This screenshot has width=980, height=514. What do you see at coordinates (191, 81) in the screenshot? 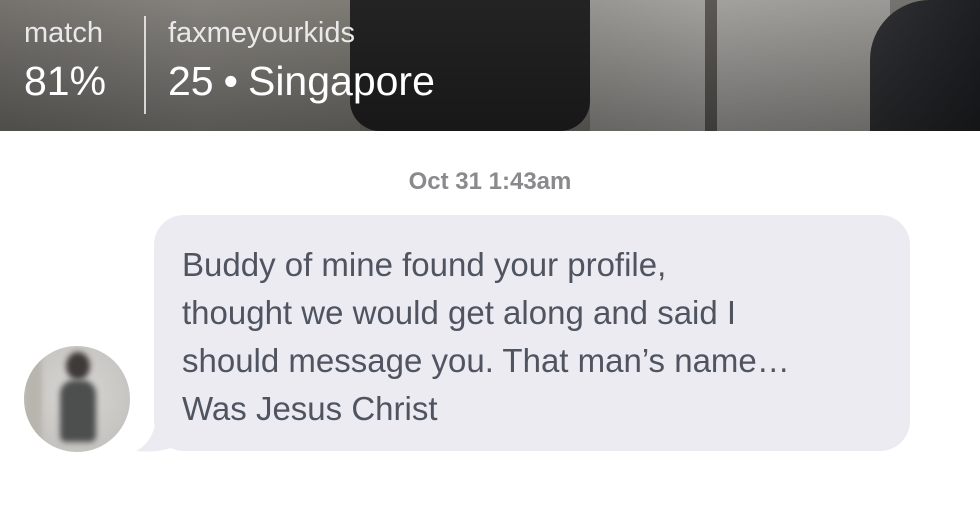
I see `age: 25` at bounding box center [191, 81].